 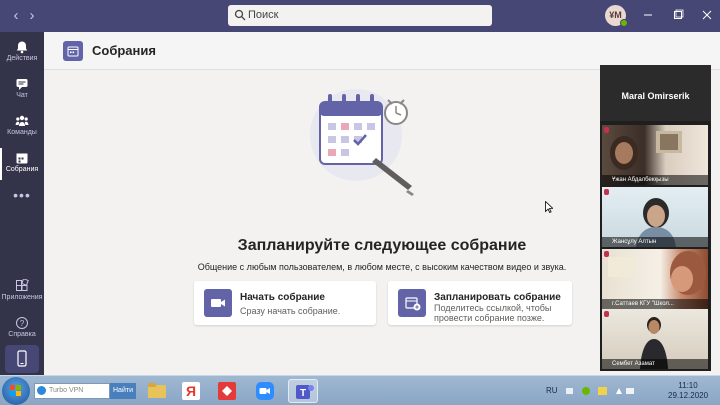 What do you see at coordinates (648, 15) in the screenshot?
I see `minimize-icon` at bounding box center [648, 15].